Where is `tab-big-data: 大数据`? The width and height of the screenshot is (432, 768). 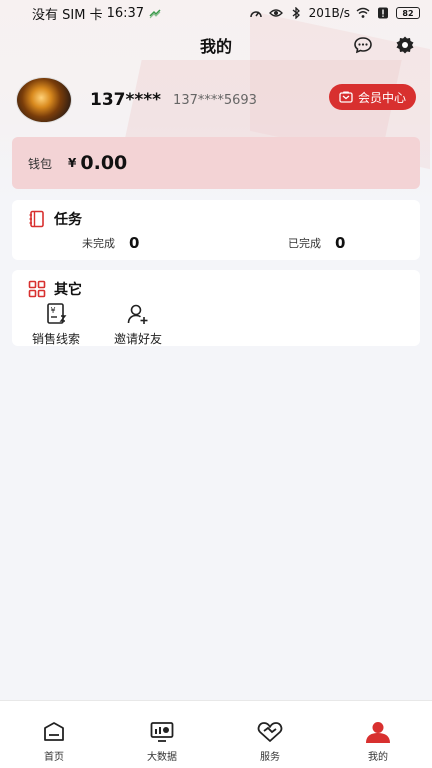 tab-big-data: 大数据 is located at coordinates (162, 734).